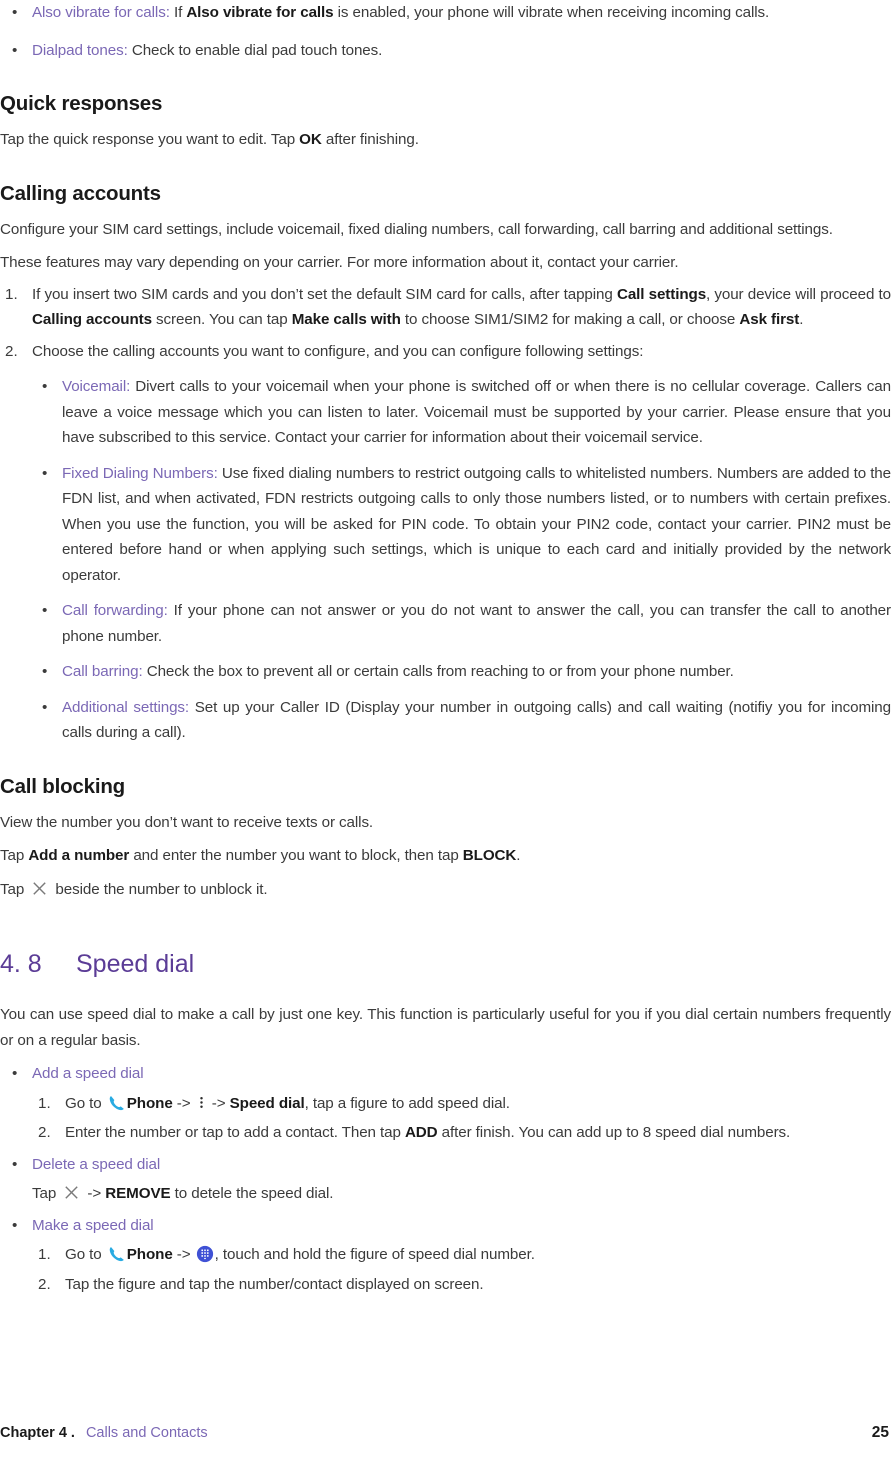 Image resolution: width=891 pixels, height=1457 pixels. What do you see at coordinates (445, 890) in the screenshot?
I see `call-blocking-line3: Tap beside the number to unblock it.` at bounding box center [445, 890].